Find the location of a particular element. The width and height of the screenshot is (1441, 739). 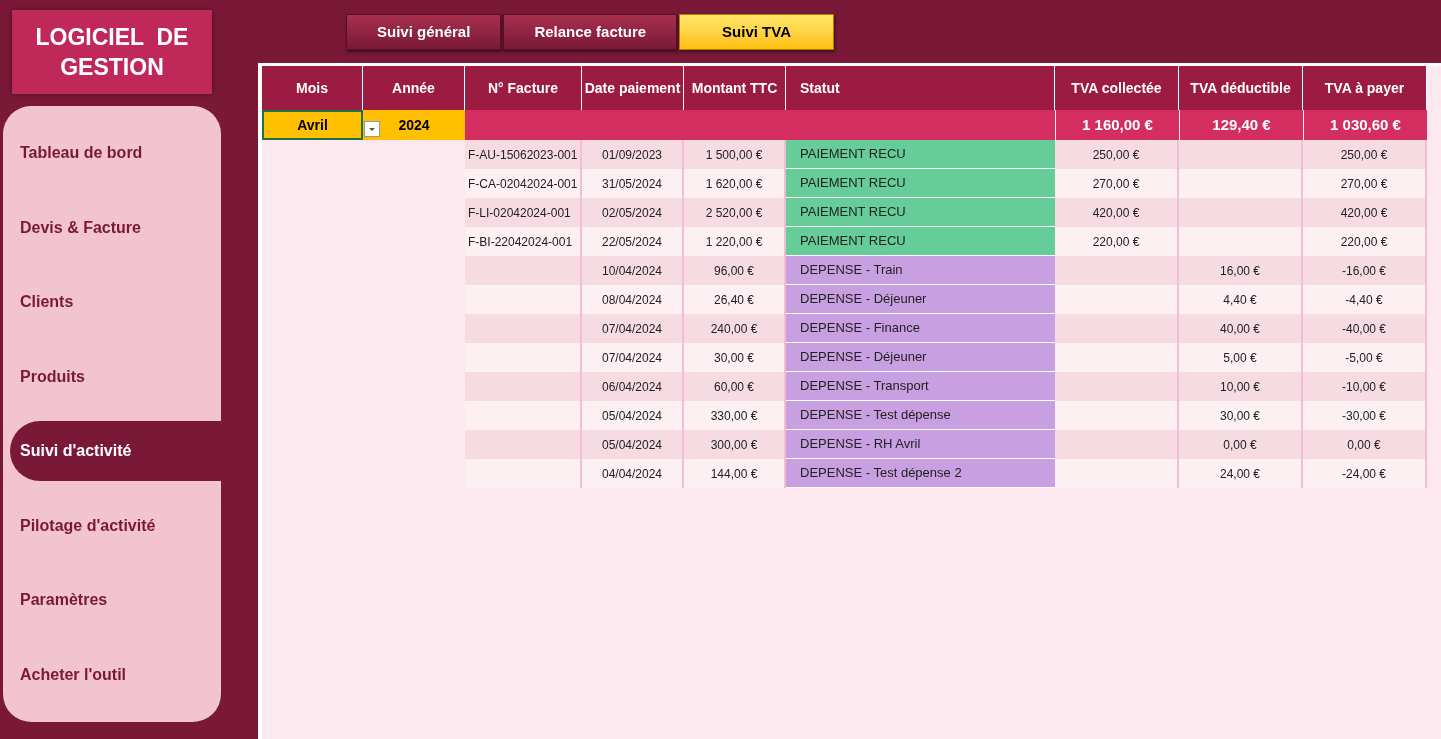

vat-deductible-cell: 4,40 € is located at coordinates (1241, 299).